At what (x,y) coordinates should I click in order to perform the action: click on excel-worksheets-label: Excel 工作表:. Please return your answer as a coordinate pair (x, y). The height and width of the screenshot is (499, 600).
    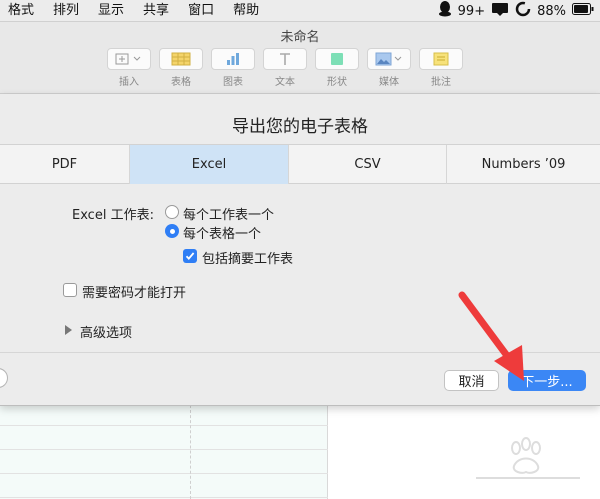
    Looking at the image, I should click on (113, 215).